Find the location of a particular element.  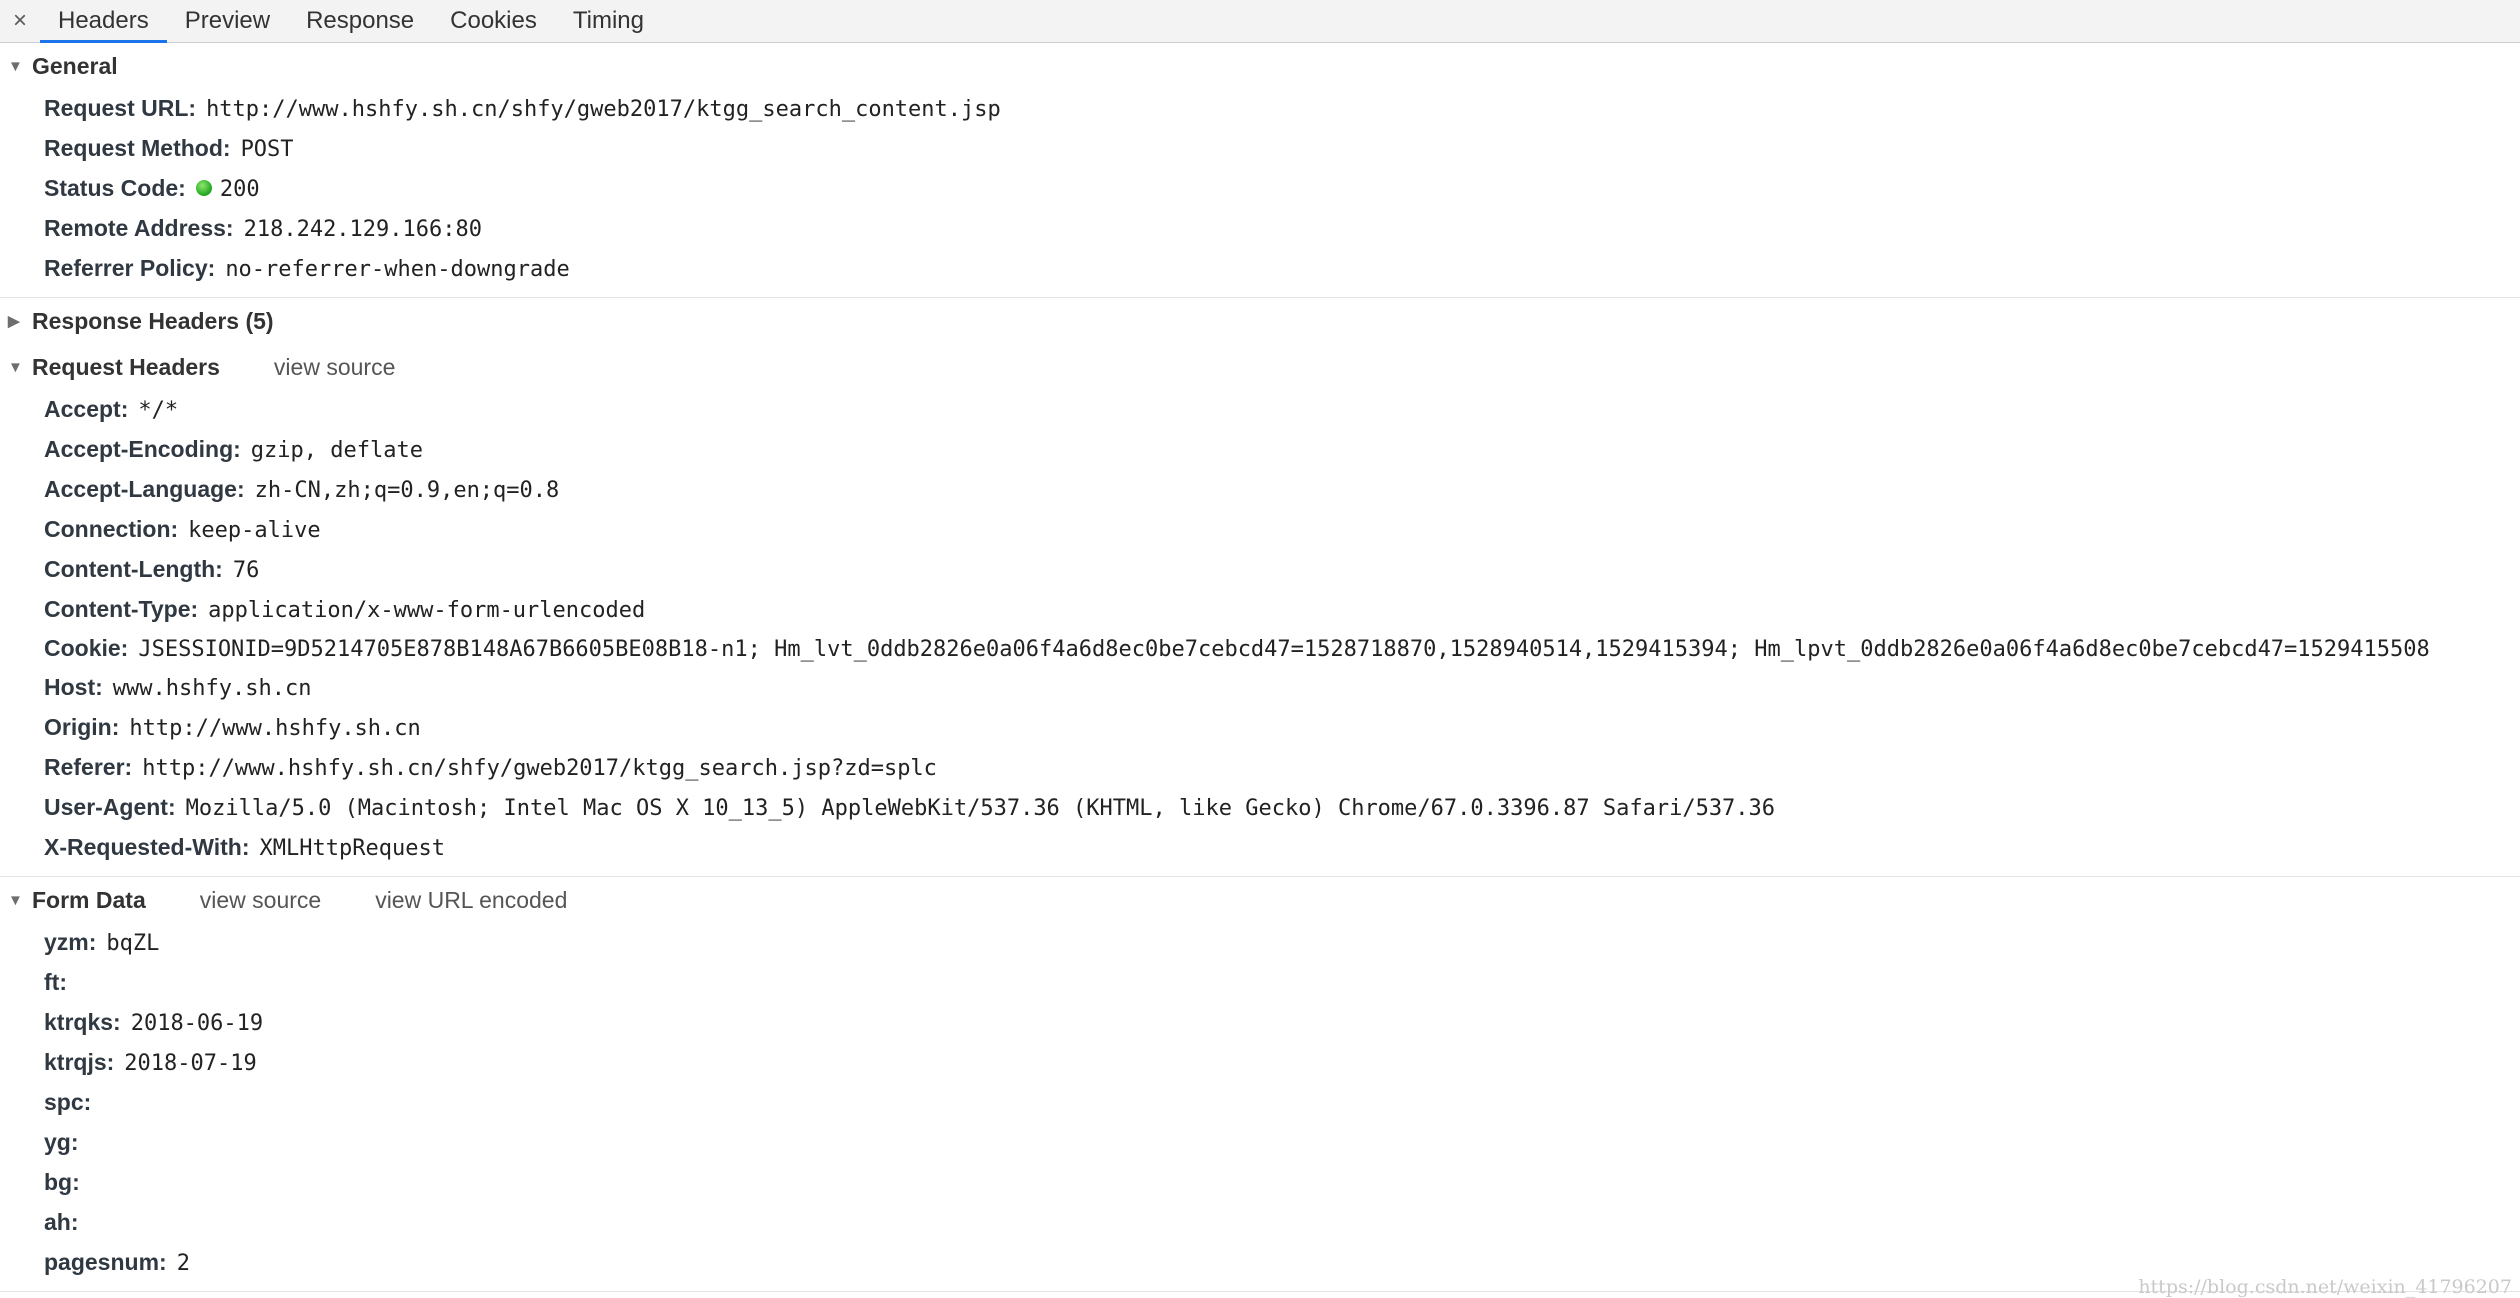

request-header-row: Connection: keep-alive is located at coordinates (1260, 530).